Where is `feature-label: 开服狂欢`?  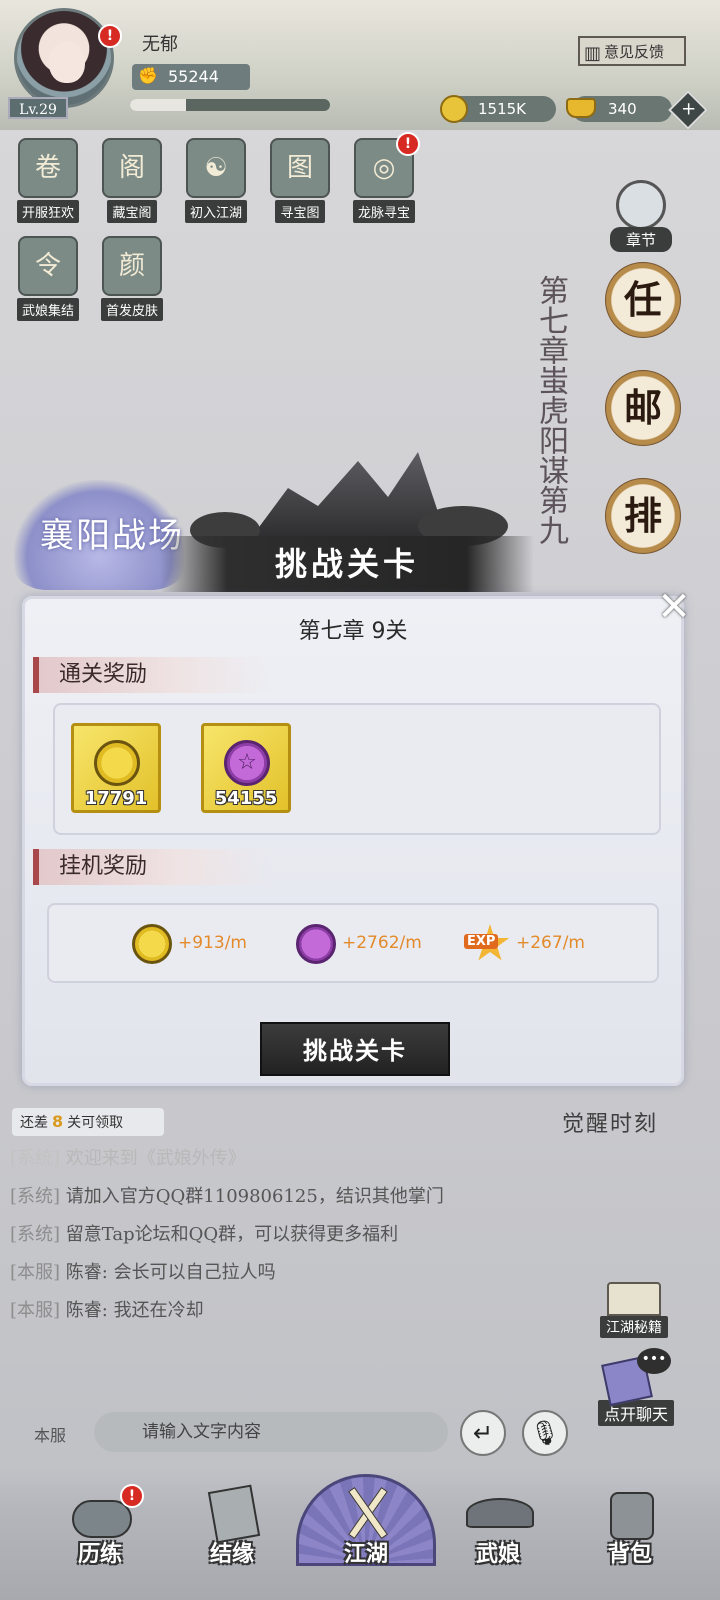 feature-label: 开服狂欢 is located at coordinates (47, 211).